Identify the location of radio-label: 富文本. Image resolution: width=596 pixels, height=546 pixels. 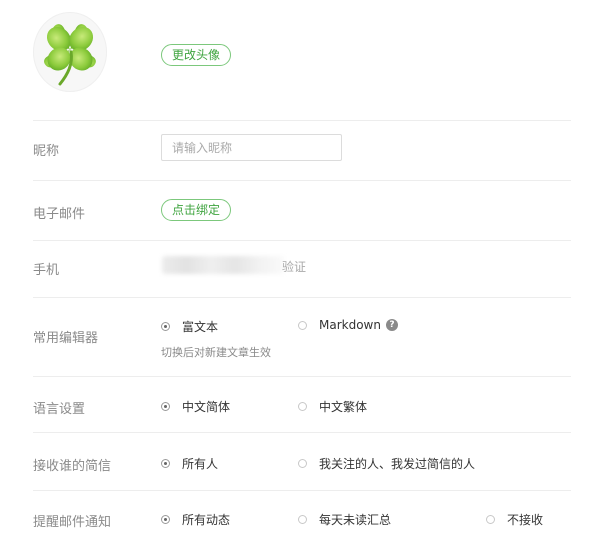
(200, 327).